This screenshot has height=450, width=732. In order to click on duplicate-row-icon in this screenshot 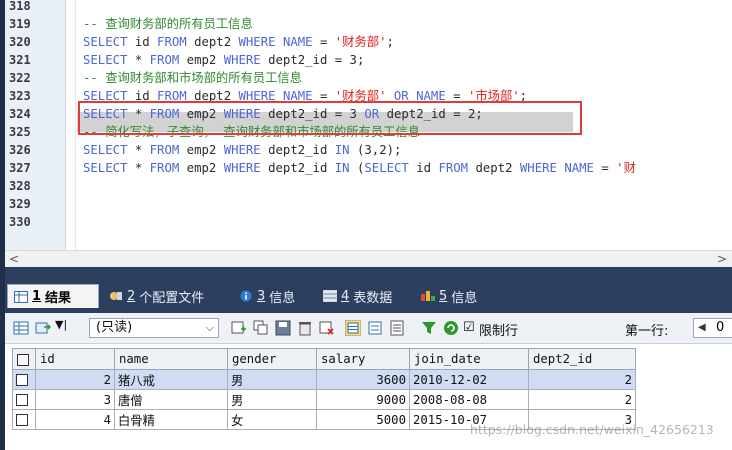, I will do `click(261, 328)`.